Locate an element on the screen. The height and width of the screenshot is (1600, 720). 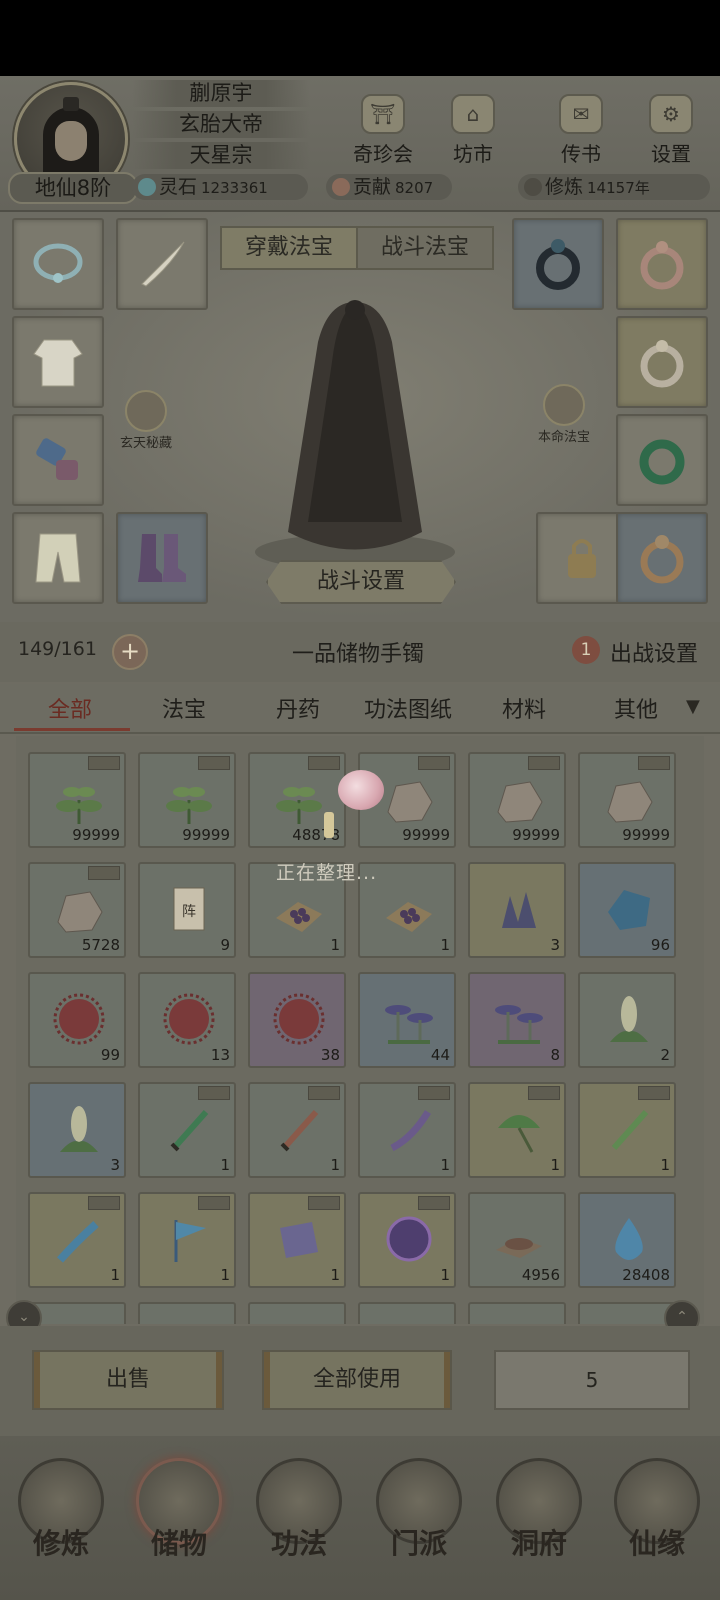
tab-all: 全部 is located at coordinates (70, 708).